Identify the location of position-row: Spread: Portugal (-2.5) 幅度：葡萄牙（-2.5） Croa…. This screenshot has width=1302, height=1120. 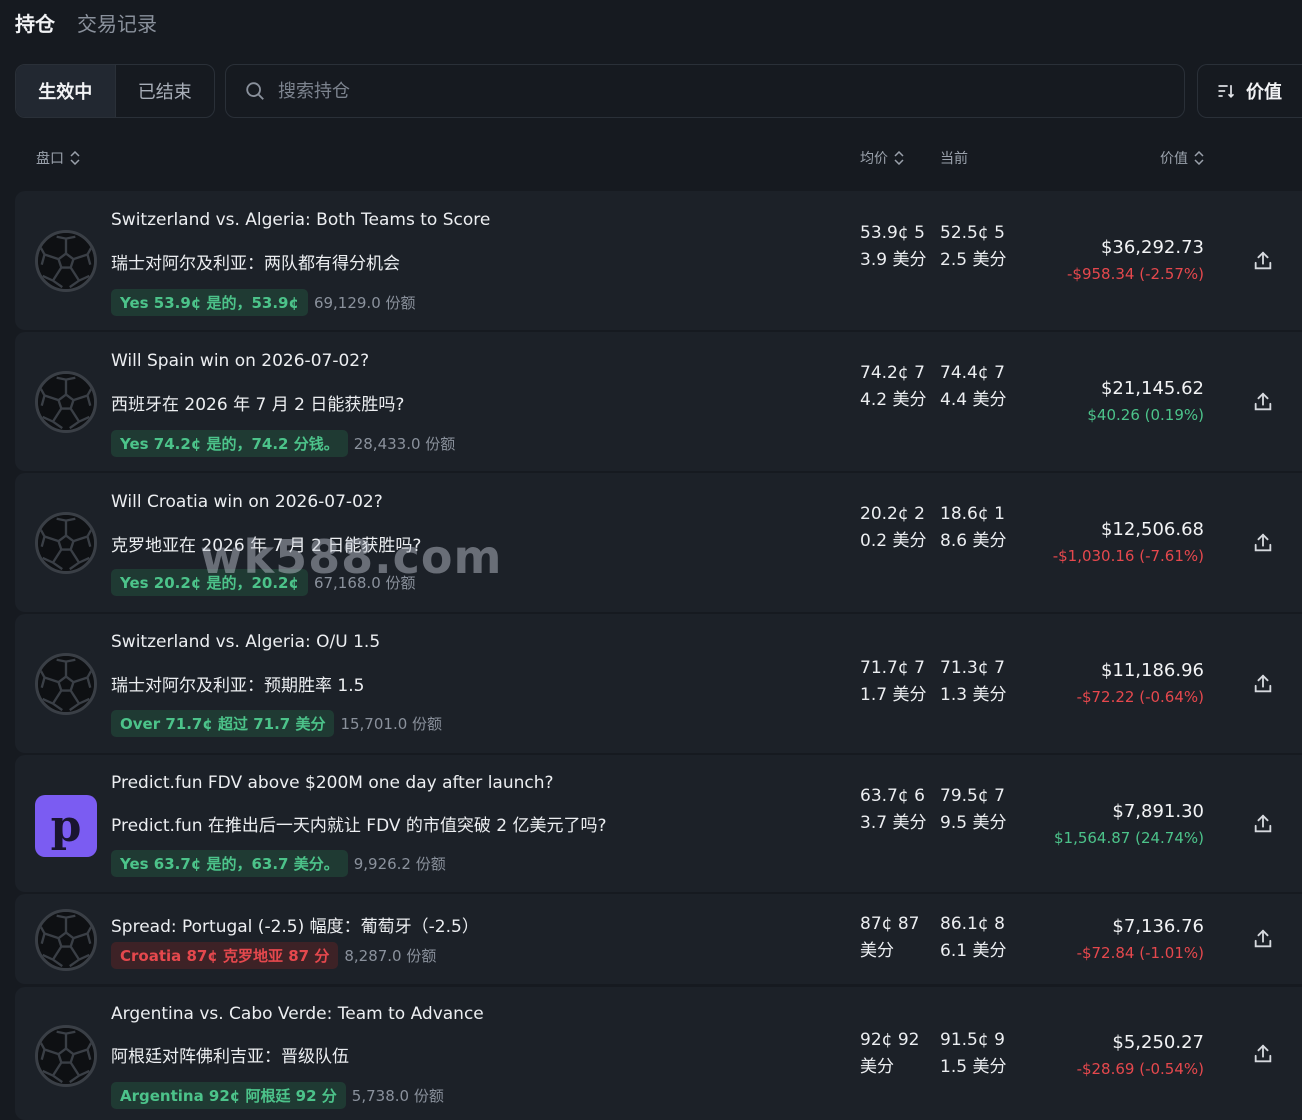
(658, 939).